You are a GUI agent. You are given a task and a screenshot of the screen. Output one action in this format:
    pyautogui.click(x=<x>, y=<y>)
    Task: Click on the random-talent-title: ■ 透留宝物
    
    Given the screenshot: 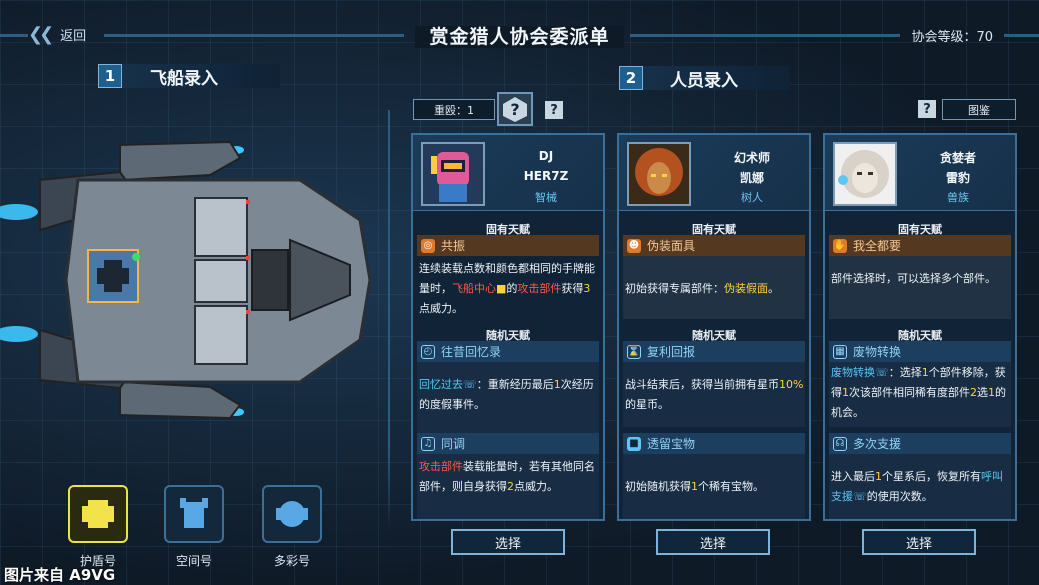 What is the action you would take?
    pyautogui.click(x=714, y=443)
    